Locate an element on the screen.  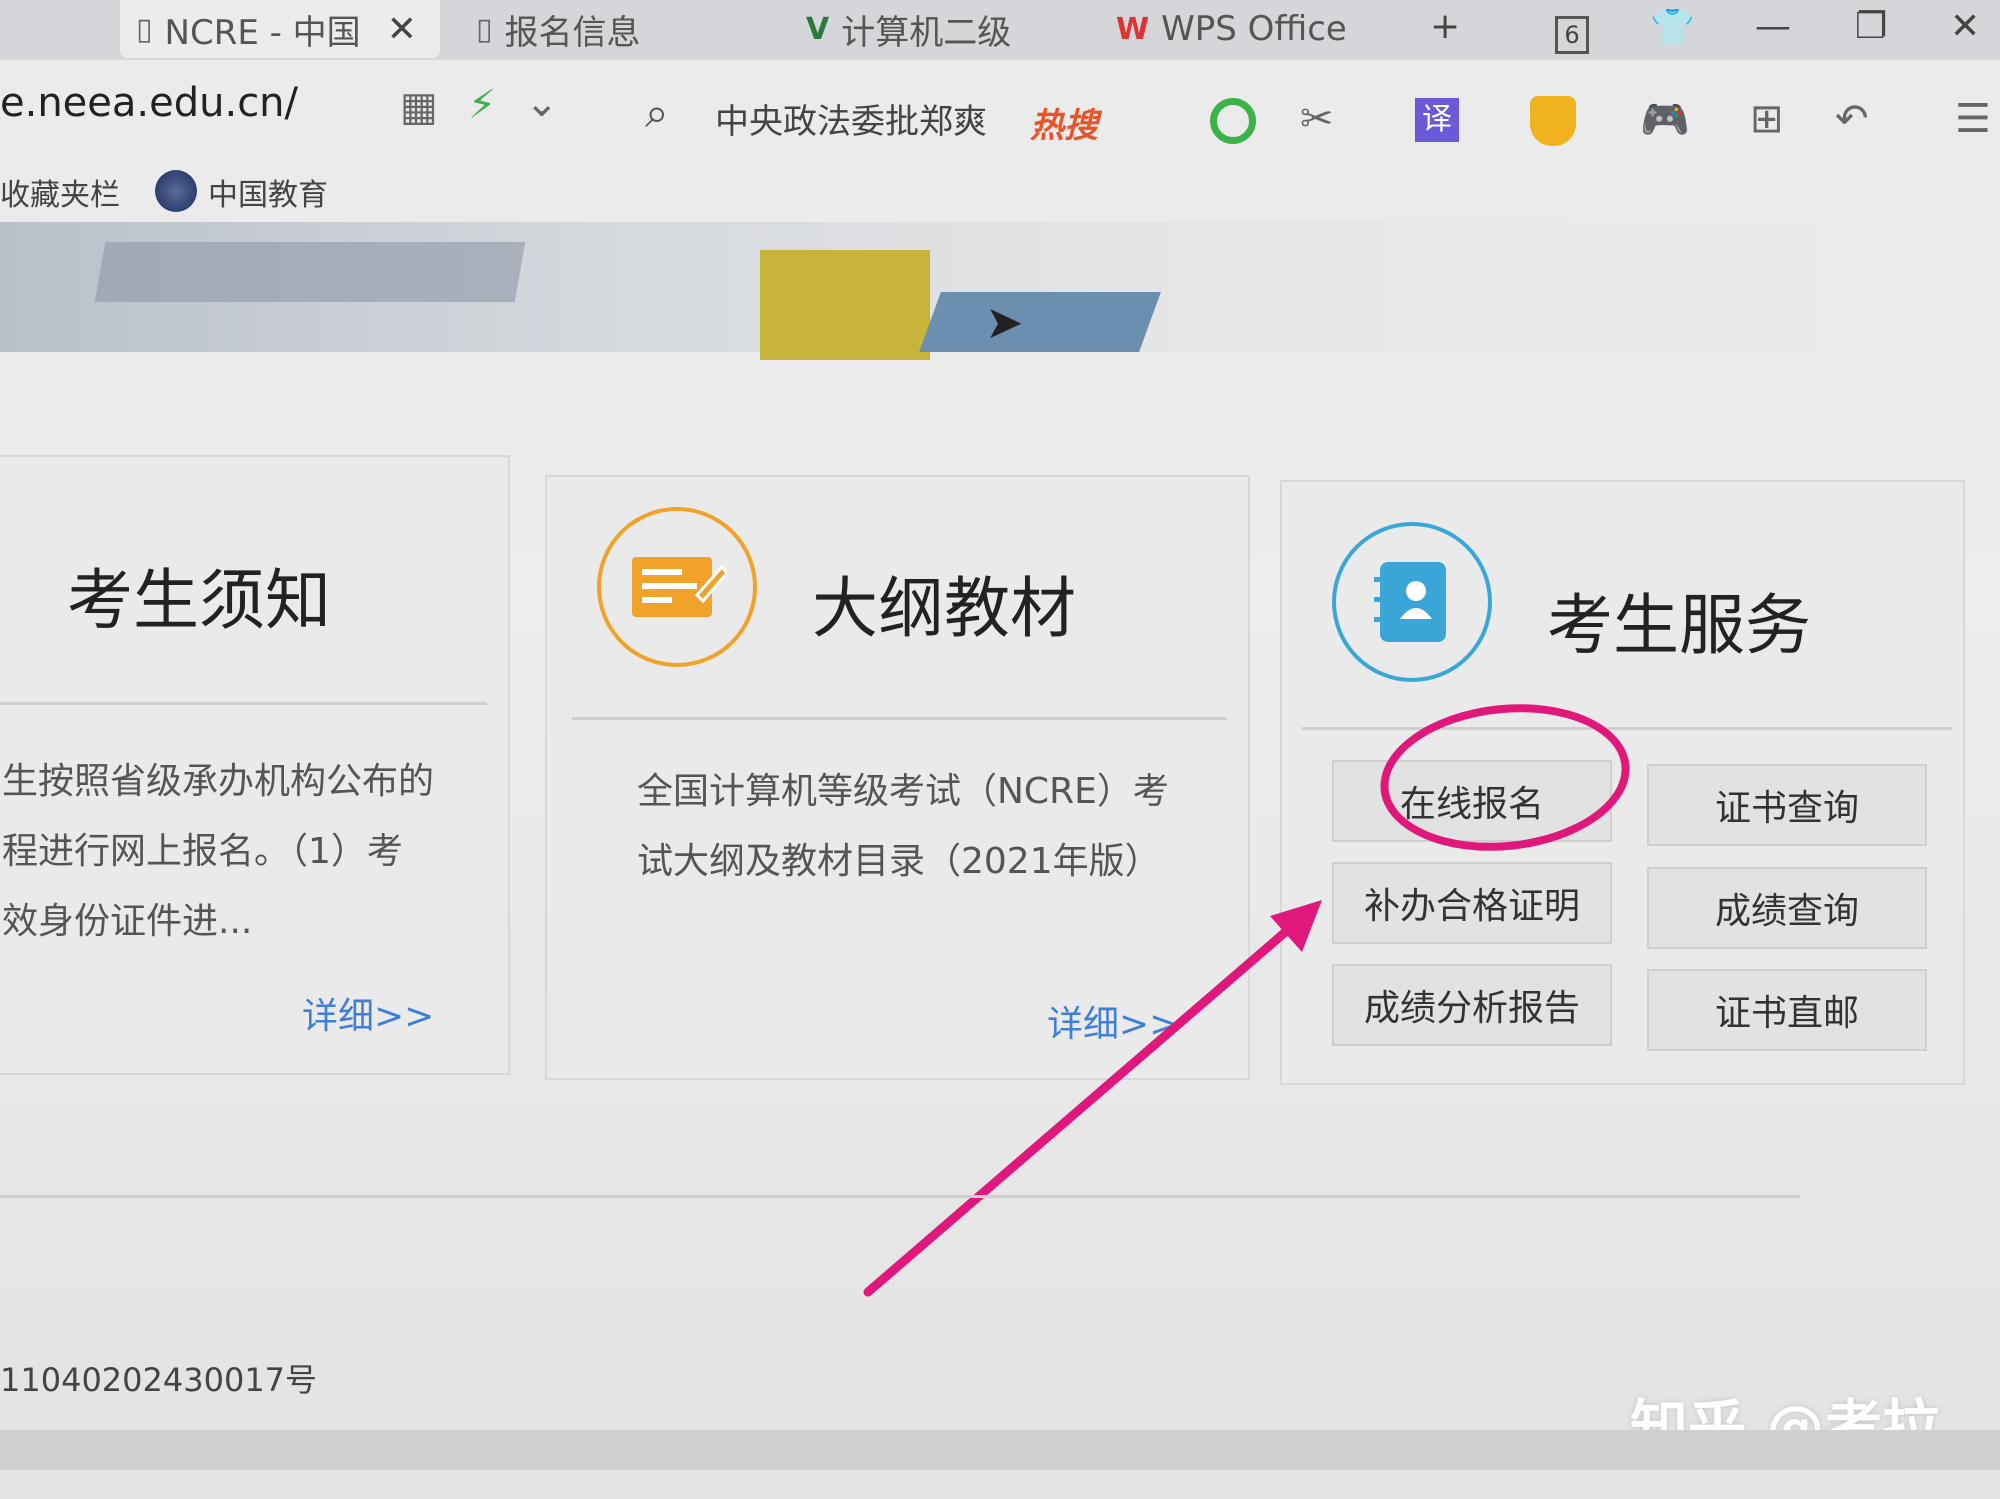
bottom-strip is located at coordinates (1000, 1484).